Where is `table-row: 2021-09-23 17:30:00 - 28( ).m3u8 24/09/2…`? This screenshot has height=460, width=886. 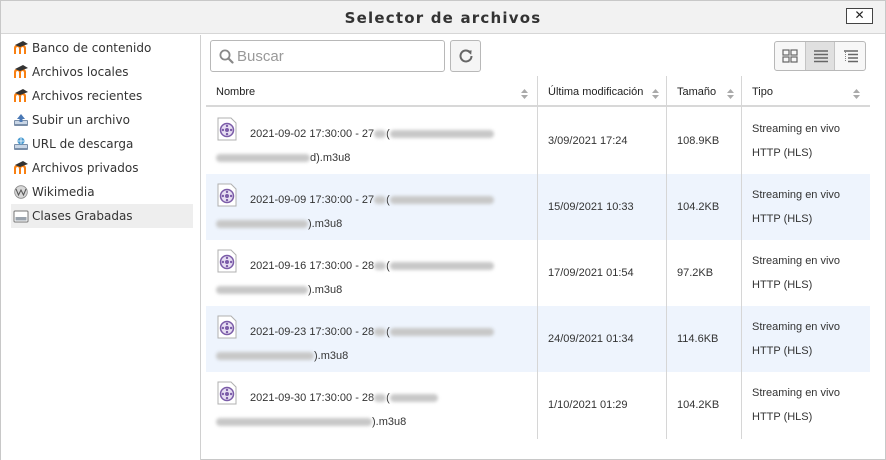 table-row: 2021-09-23 17:30:00 - 28( ).m3u8 24/09/2… is located at coordinates (538, 339).